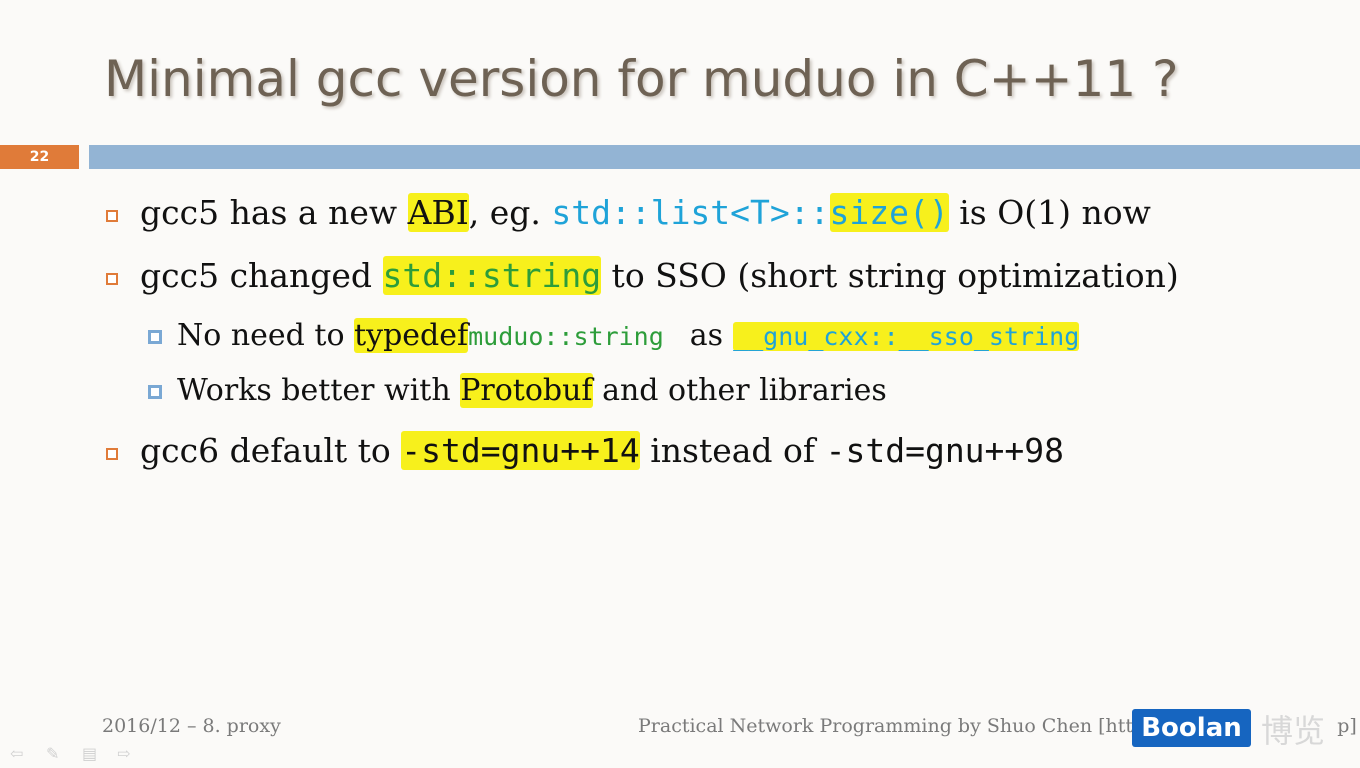 The image size is (1360, 768). What do you see at coordinates (492, 275) in the screenshot?
I see `code-std-string: std::string` at bounding box center [492, 275].